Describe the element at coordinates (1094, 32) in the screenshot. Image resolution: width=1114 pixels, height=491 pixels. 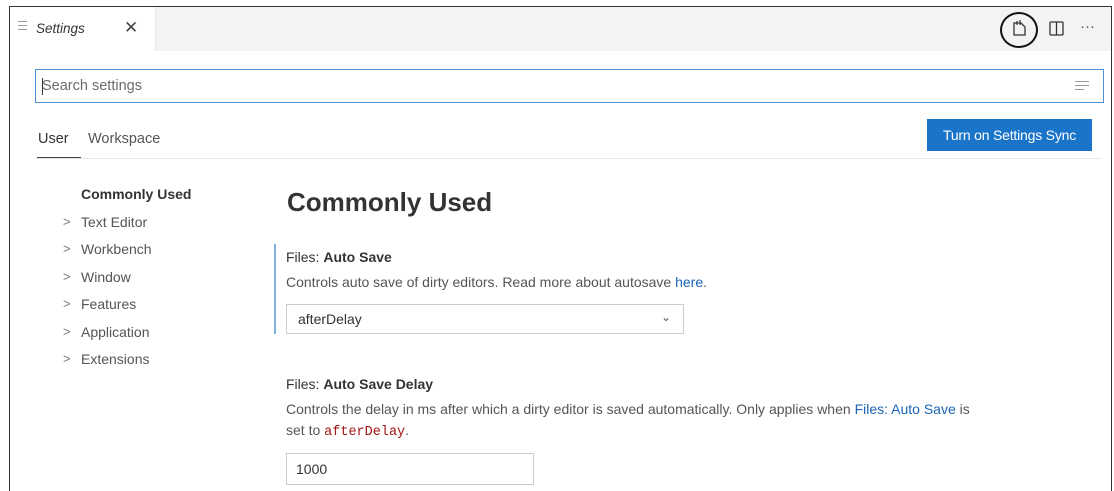
I see `more-actions-icon: ···` at that location.